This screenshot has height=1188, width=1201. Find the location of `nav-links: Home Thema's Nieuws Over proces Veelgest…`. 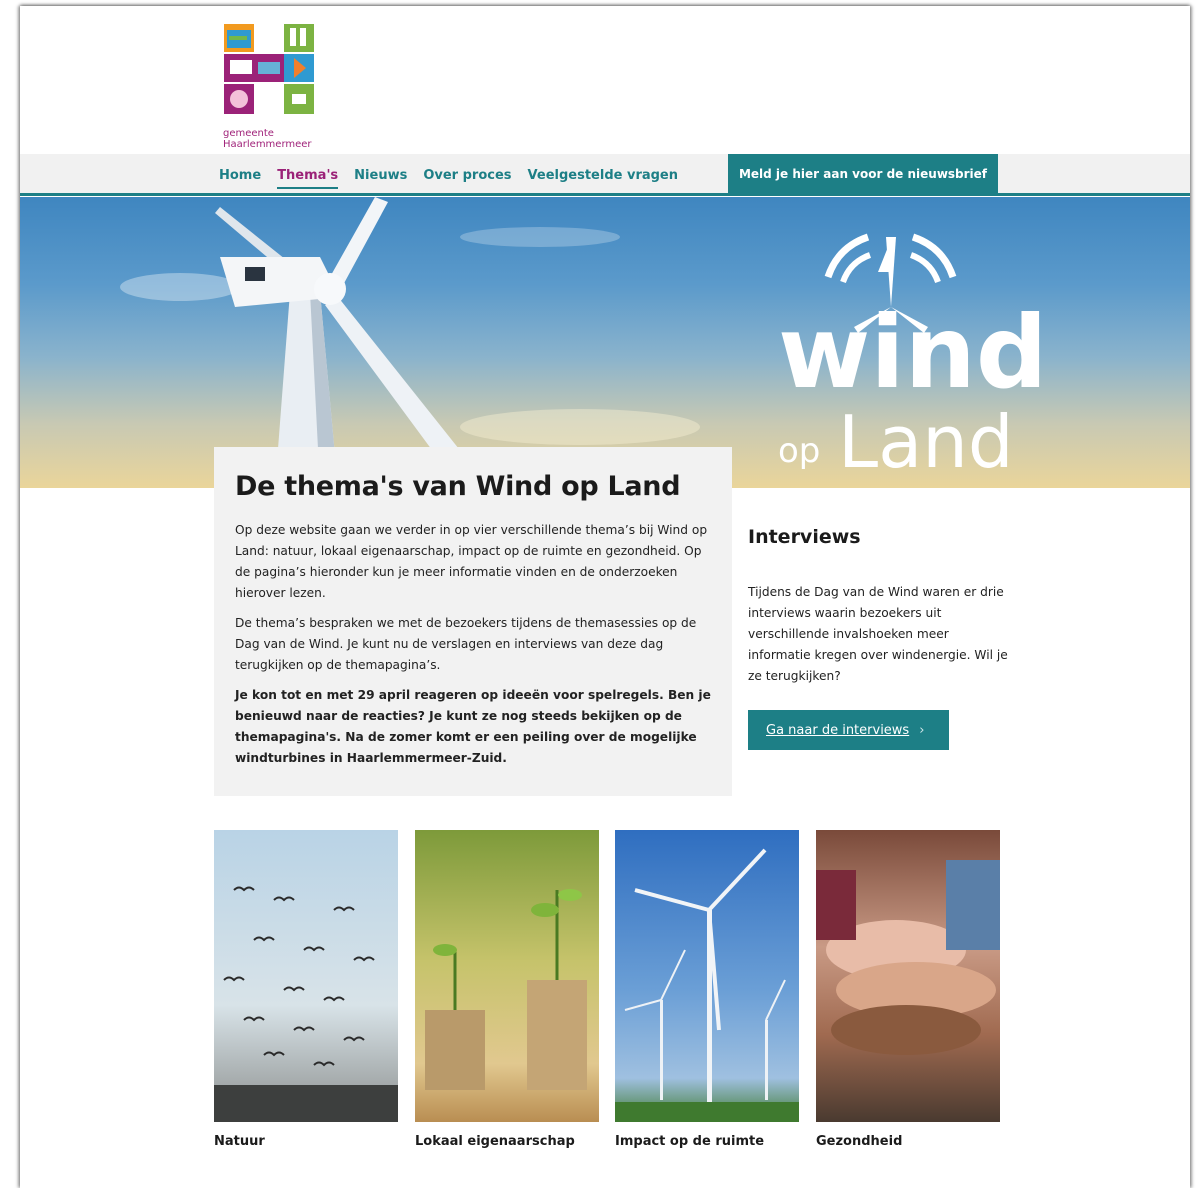

nav-links: Home Thema's Nieuws Over proces Veelgest… is located at coordinates (456, 178).